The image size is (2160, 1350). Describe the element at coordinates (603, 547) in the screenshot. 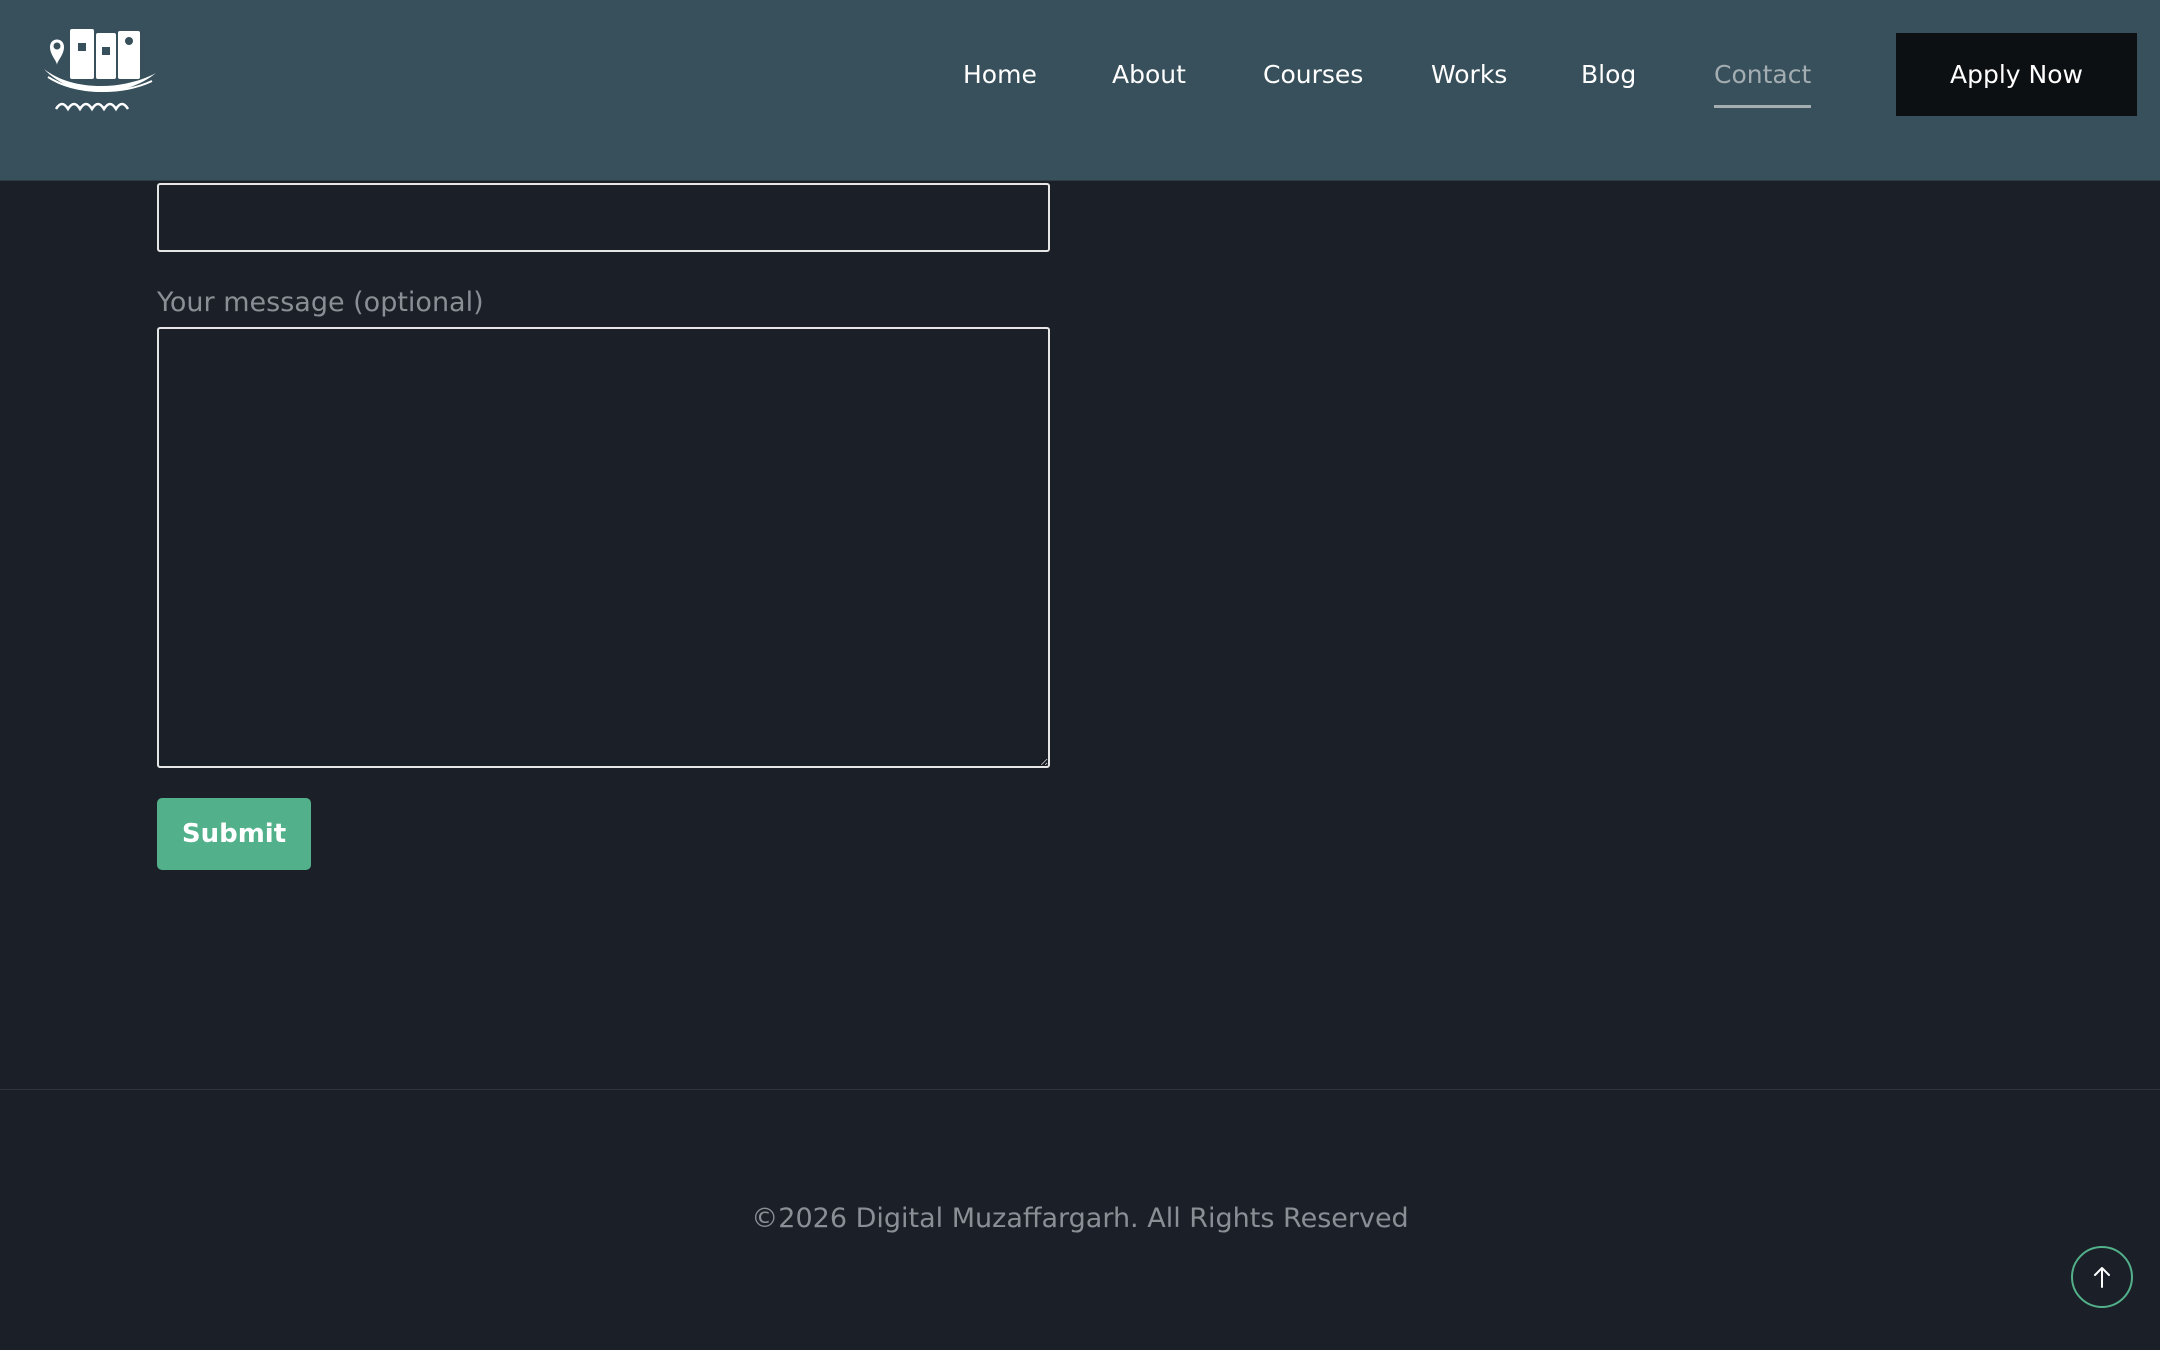

I see `message-textarea` at that location.